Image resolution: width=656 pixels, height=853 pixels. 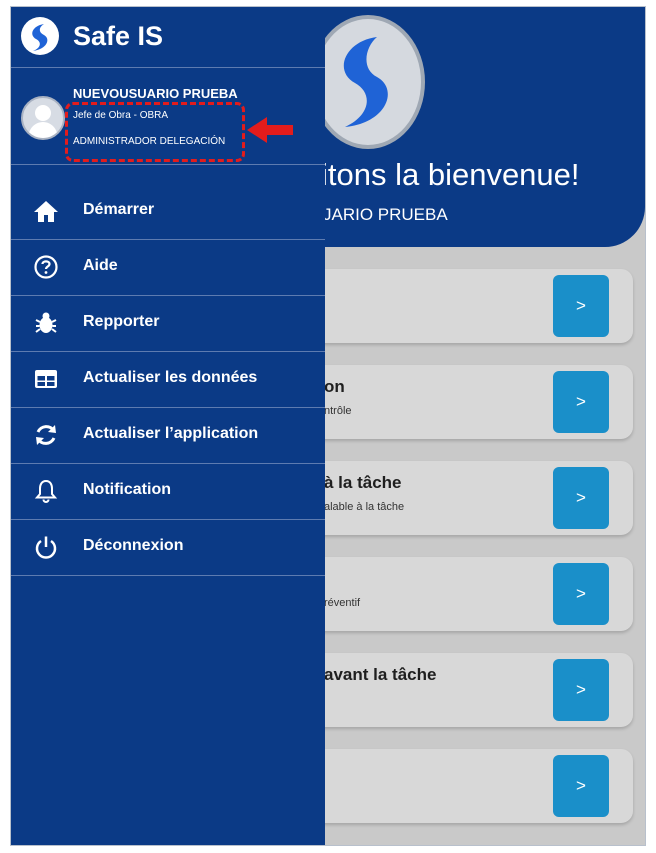 What do you see at coordinates (100, 265) in the screenshot?
I see `menu-item-label: Aide` at bounding box center [100, 265].